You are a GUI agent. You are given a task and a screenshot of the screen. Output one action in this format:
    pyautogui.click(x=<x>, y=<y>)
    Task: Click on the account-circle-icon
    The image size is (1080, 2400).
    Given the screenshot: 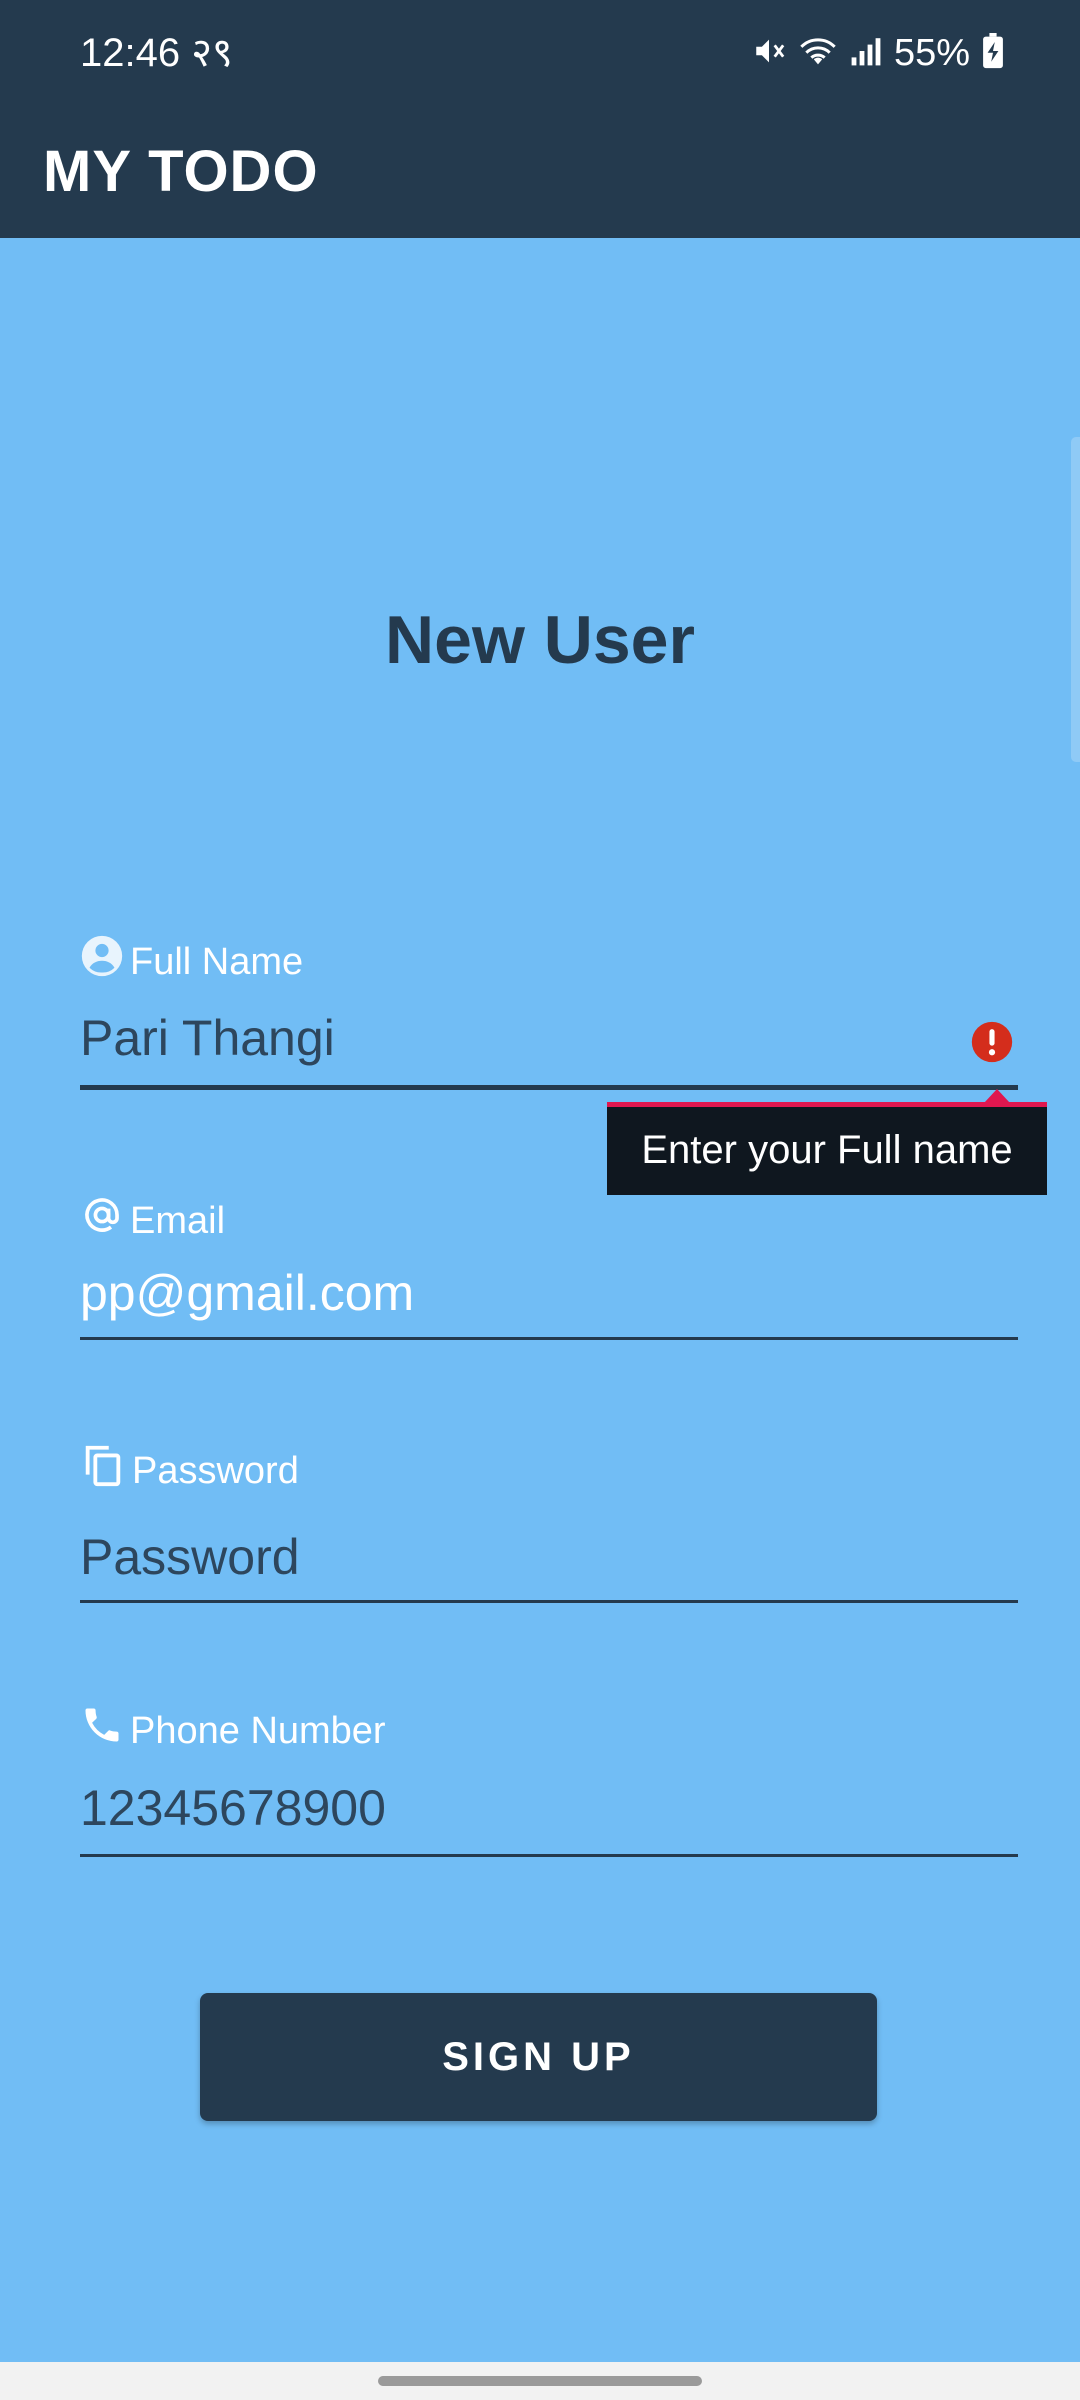 What is the action you would take?
    pyautogui.click(x=102, y=961)
    